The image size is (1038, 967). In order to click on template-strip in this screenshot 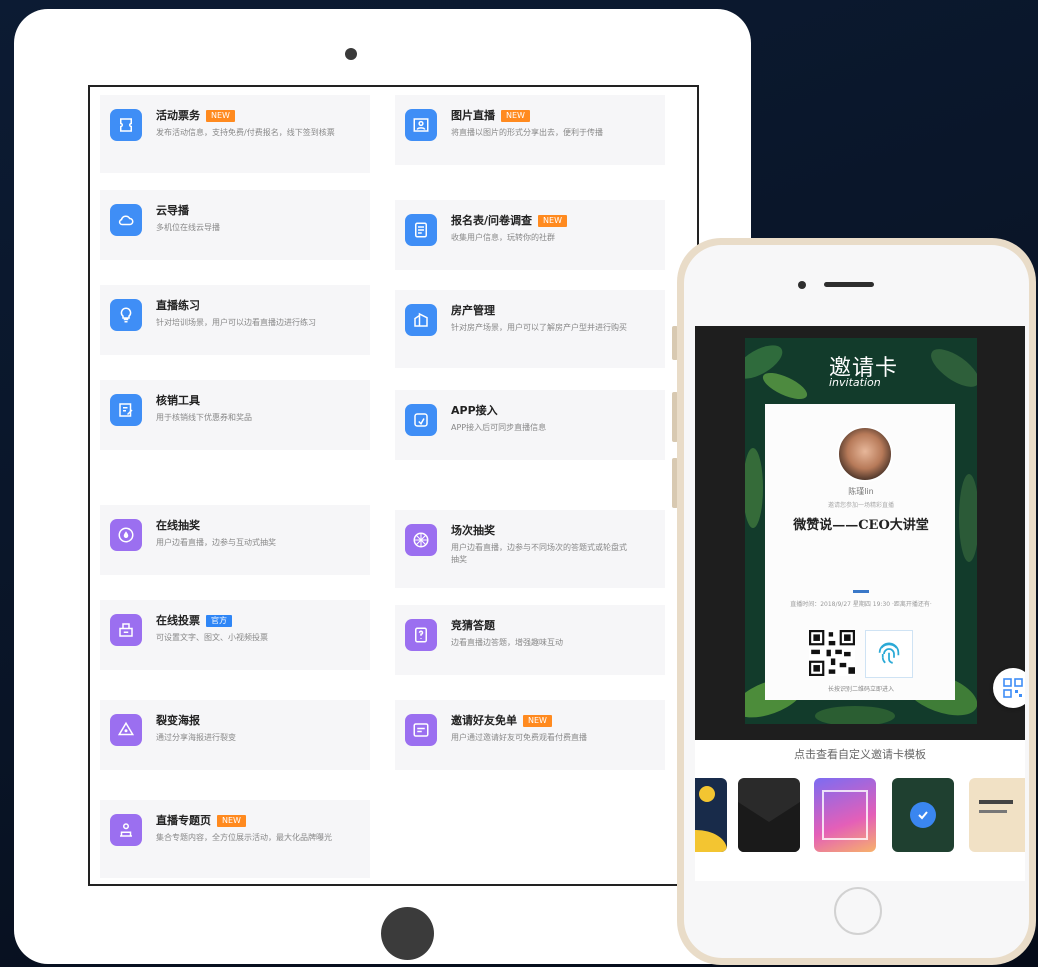, I will do `click(860, 816)`.